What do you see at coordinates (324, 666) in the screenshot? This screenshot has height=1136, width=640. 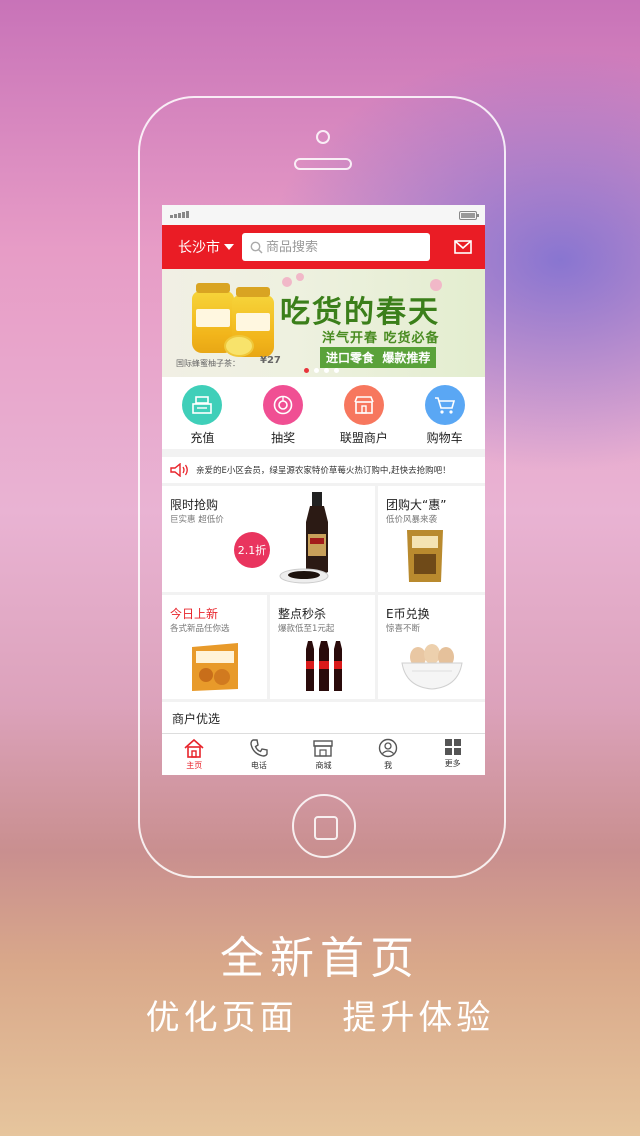 I see `cola-bottles-image` at bounding box center [324, 666].